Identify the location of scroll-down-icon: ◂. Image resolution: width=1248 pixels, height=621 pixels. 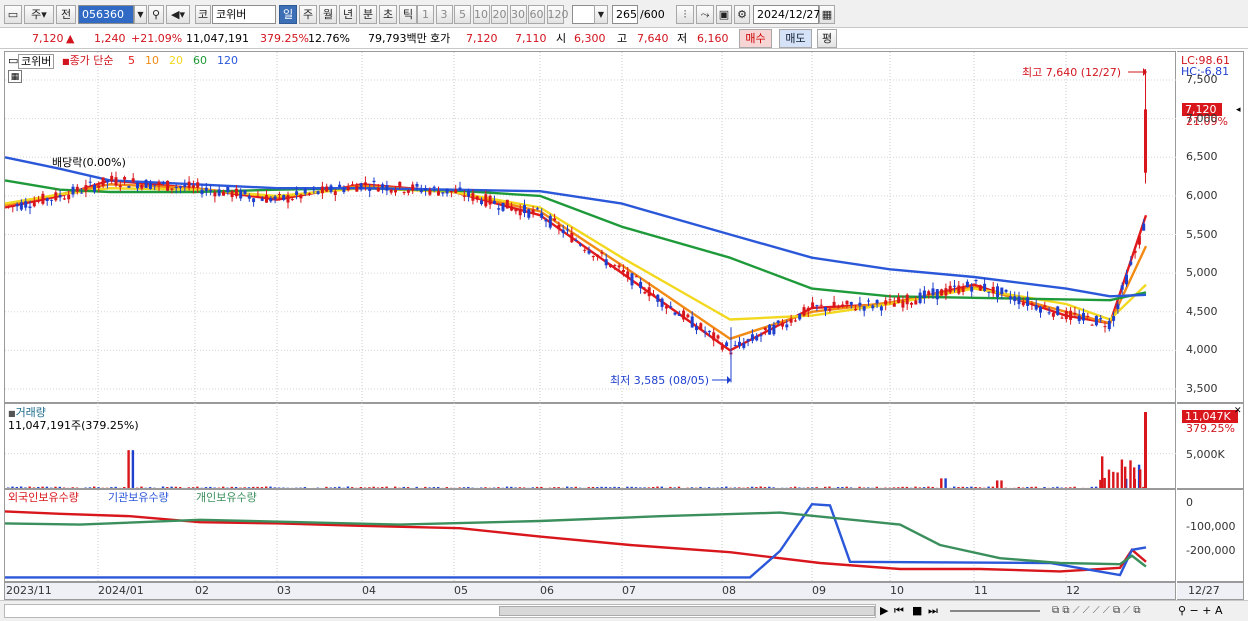
(1238, 110).